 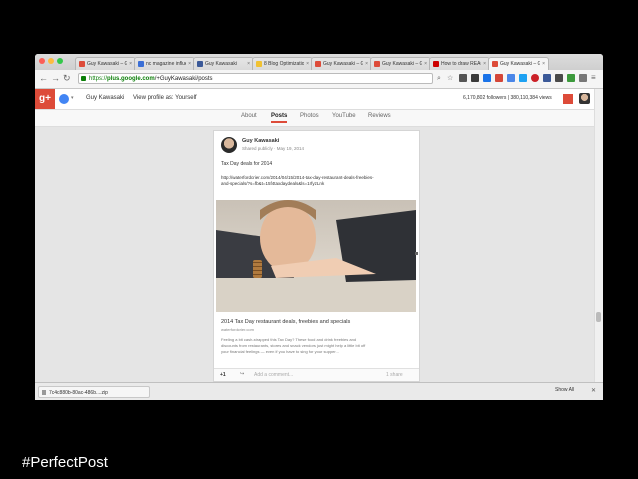 I want to click on tab-photos: Photos, so click(x=309, y=116).